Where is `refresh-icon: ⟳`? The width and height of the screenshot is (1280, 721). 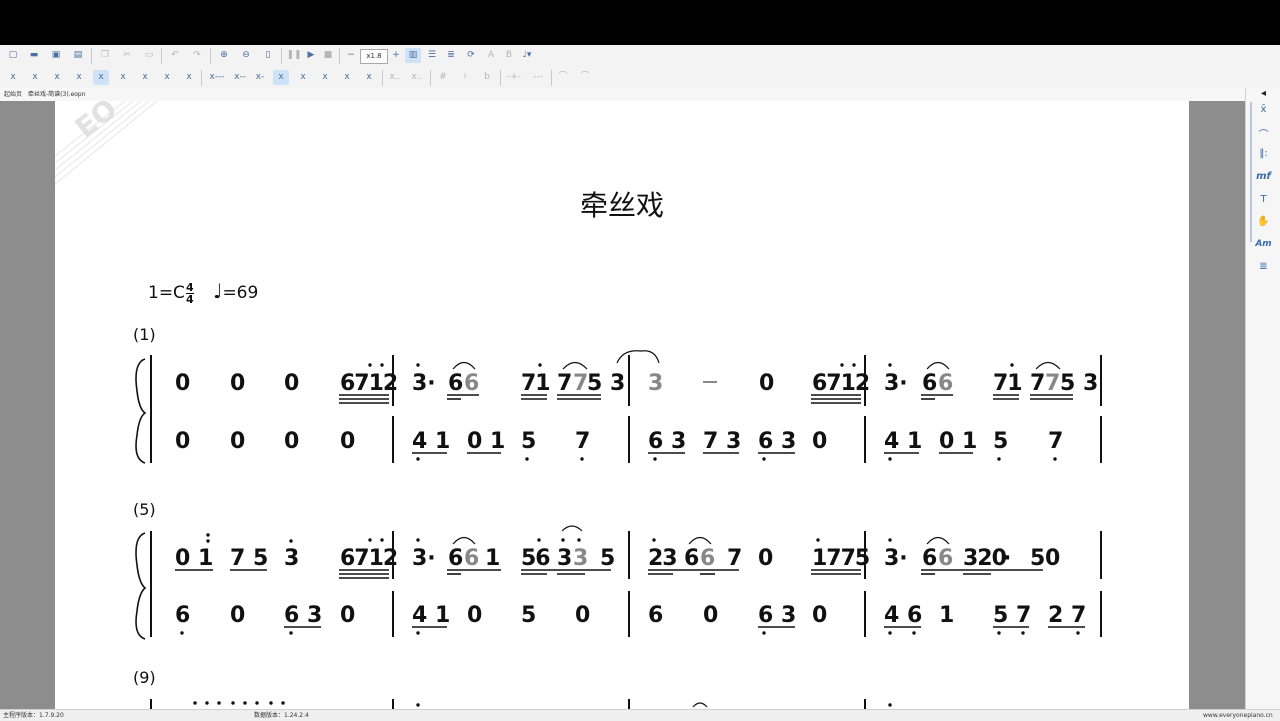
refresh-icon: ⟳ is located at coordinates (471, 55).